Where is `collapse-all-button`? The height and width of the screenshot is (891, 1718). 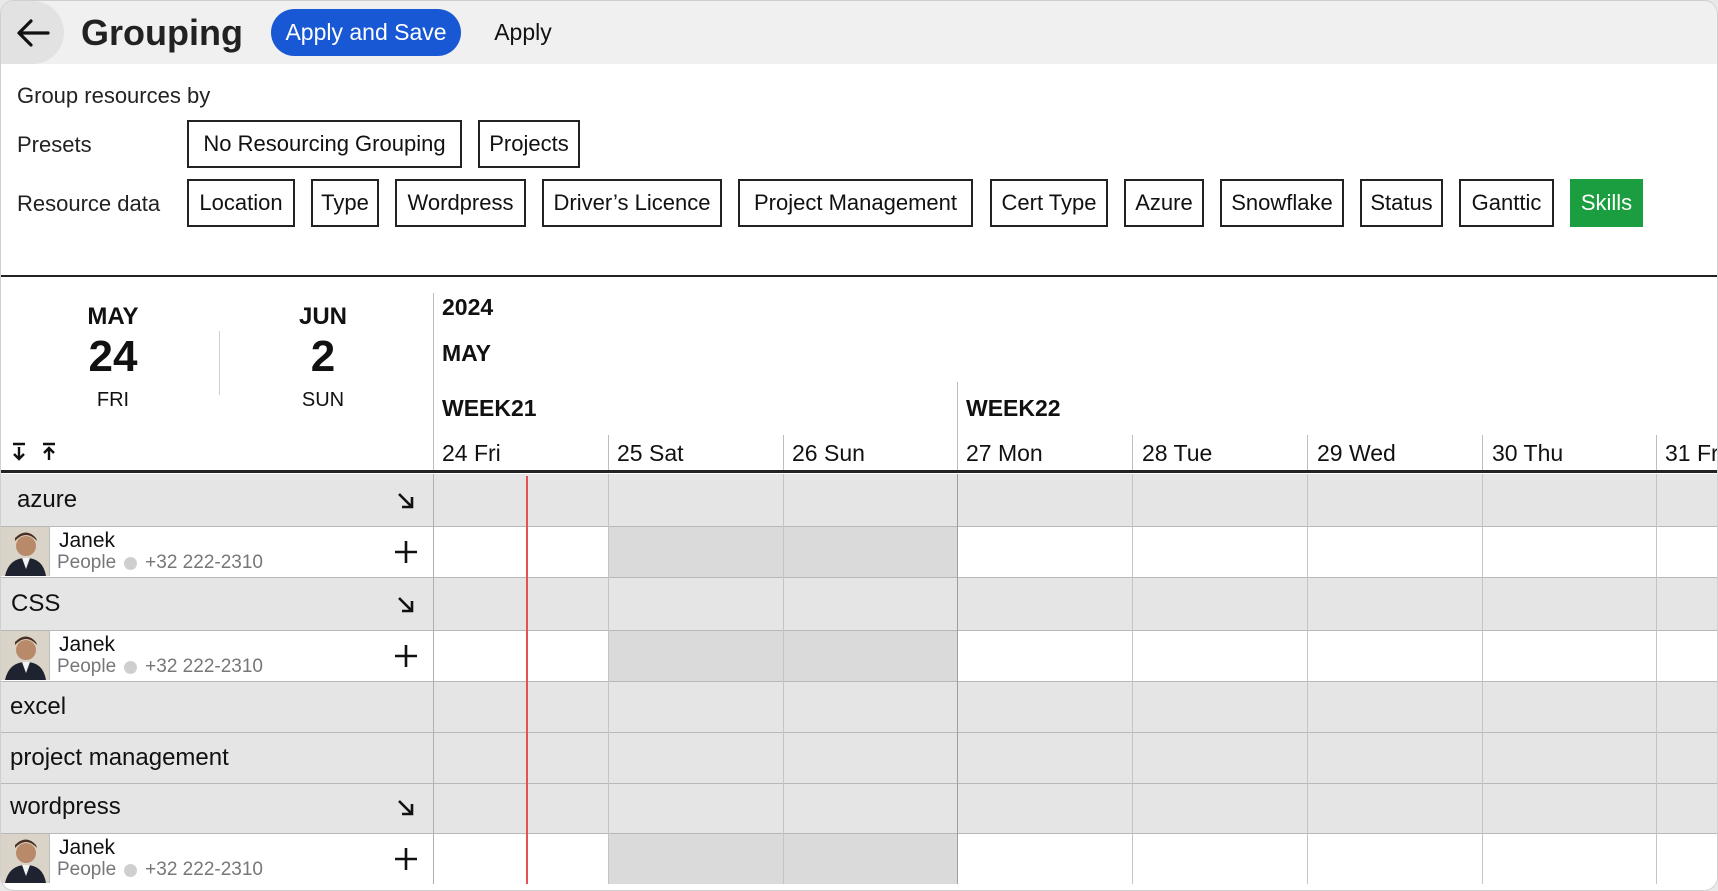 collapse-all-button is located at coordinates (49, 452).